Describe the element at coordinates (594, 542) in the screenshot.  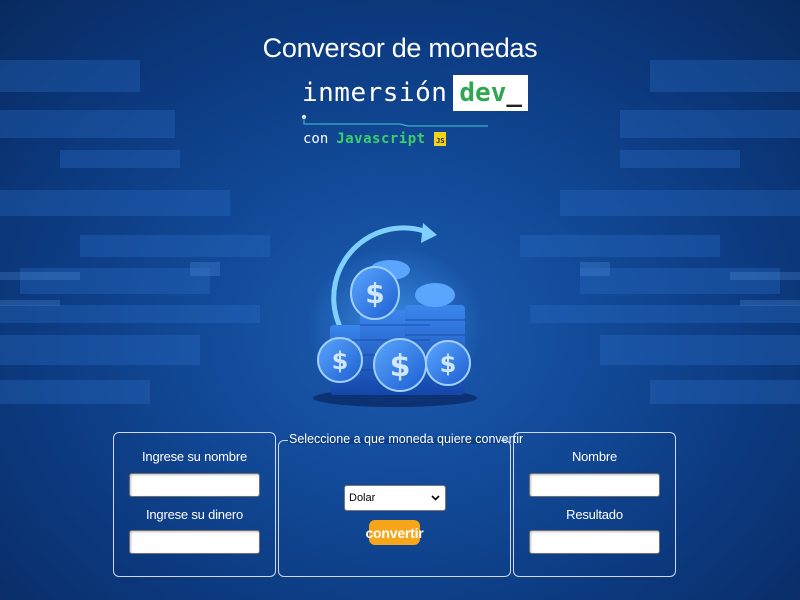
I see `result-value-field` at that location.